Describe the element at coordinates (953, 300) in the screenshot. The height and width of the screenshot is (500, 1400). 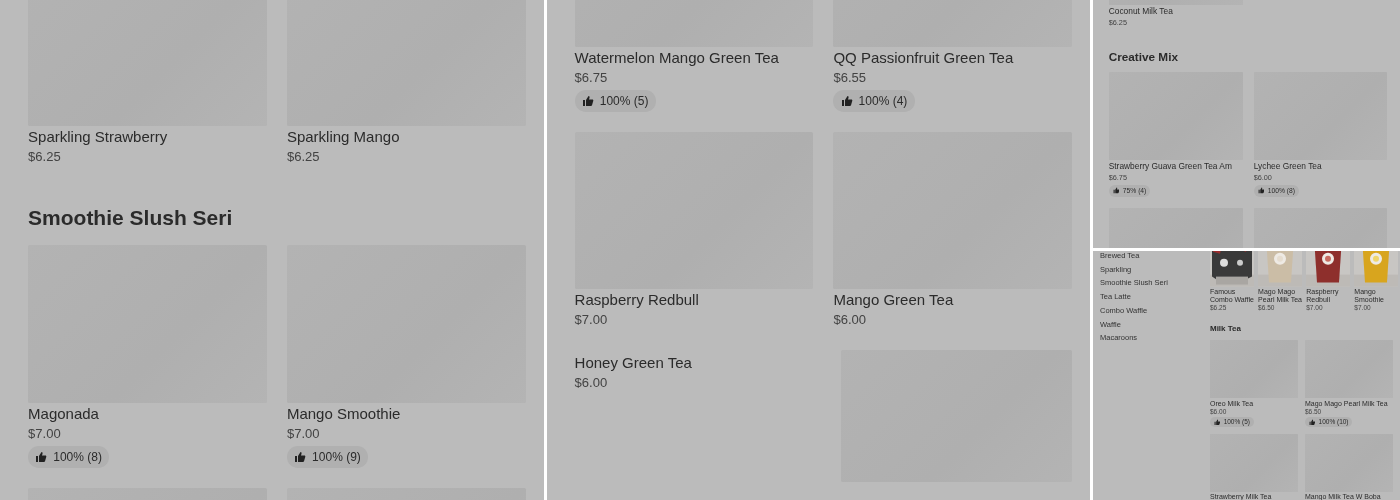
I see `item-name: Mango Green Tea` at that location.